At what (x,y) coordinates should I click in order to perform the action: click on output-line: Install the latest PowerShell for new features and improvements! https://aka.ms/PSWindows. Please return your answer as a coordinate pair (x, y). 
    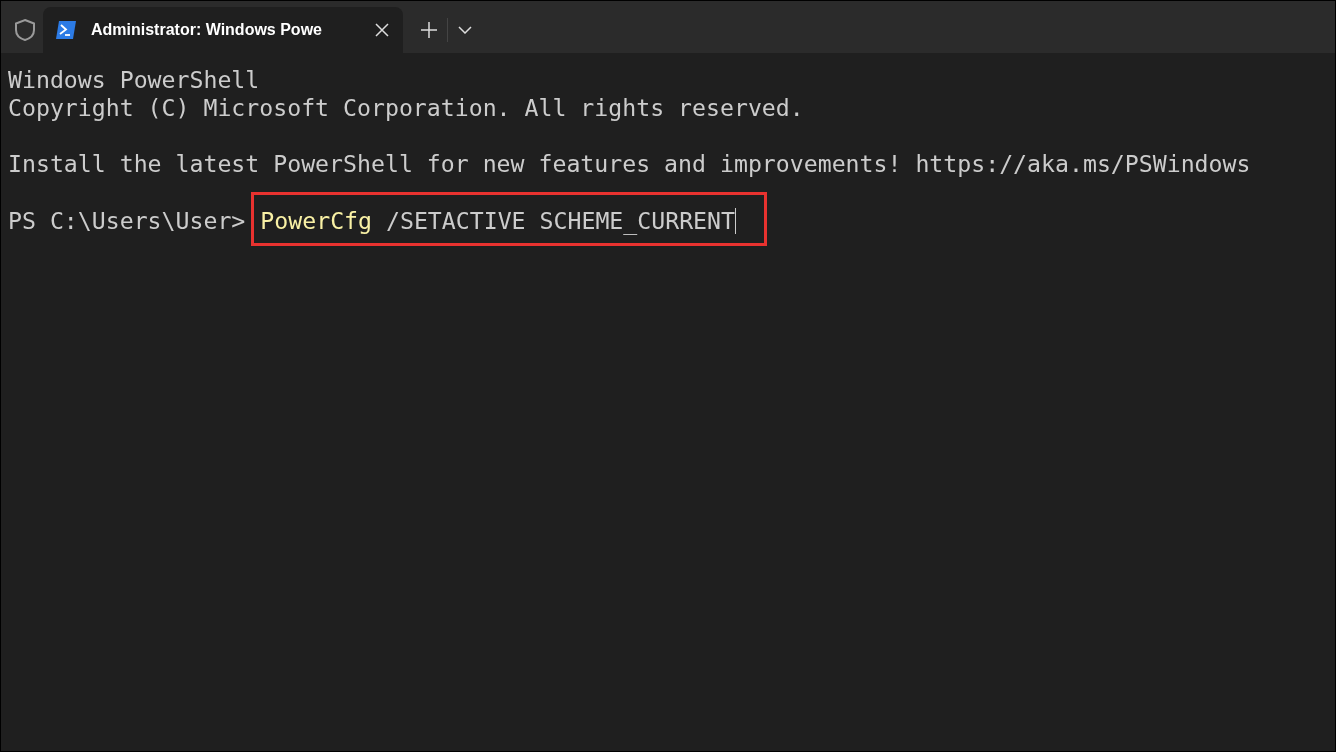
    Looking at the image, I should click on (630, 164).